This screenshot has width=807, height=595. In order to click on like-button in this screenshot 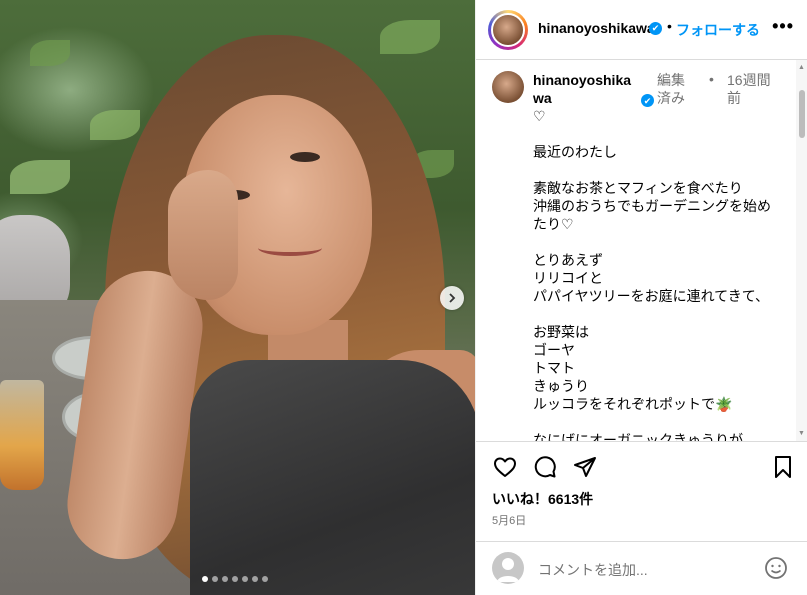, I will do `click(505, 467)`.